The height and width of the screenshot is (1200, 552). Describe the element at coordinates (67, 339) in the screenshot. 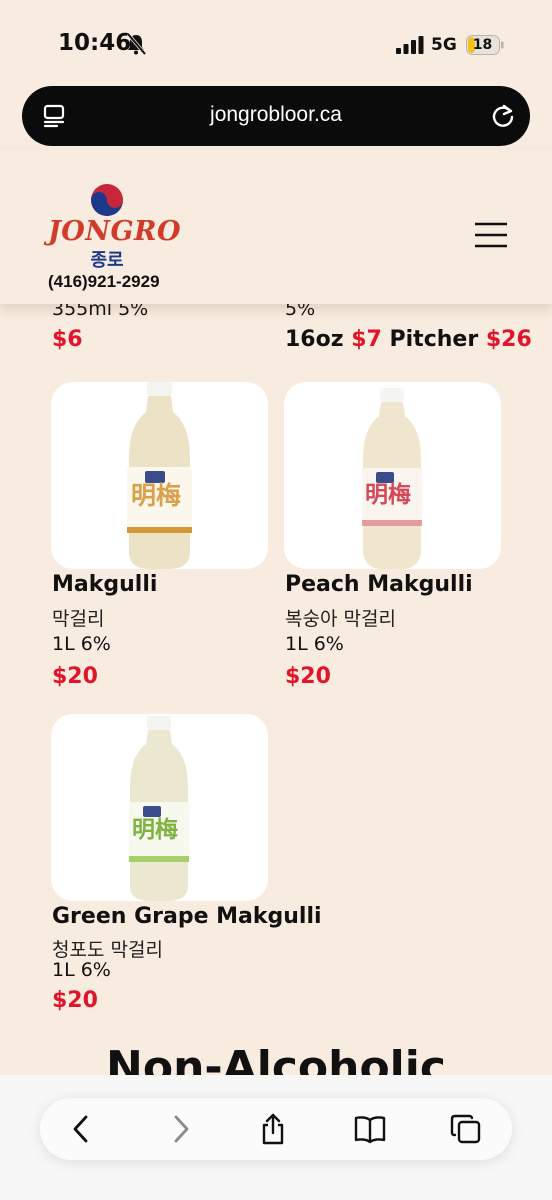

I see `product-price: $6` at that location.